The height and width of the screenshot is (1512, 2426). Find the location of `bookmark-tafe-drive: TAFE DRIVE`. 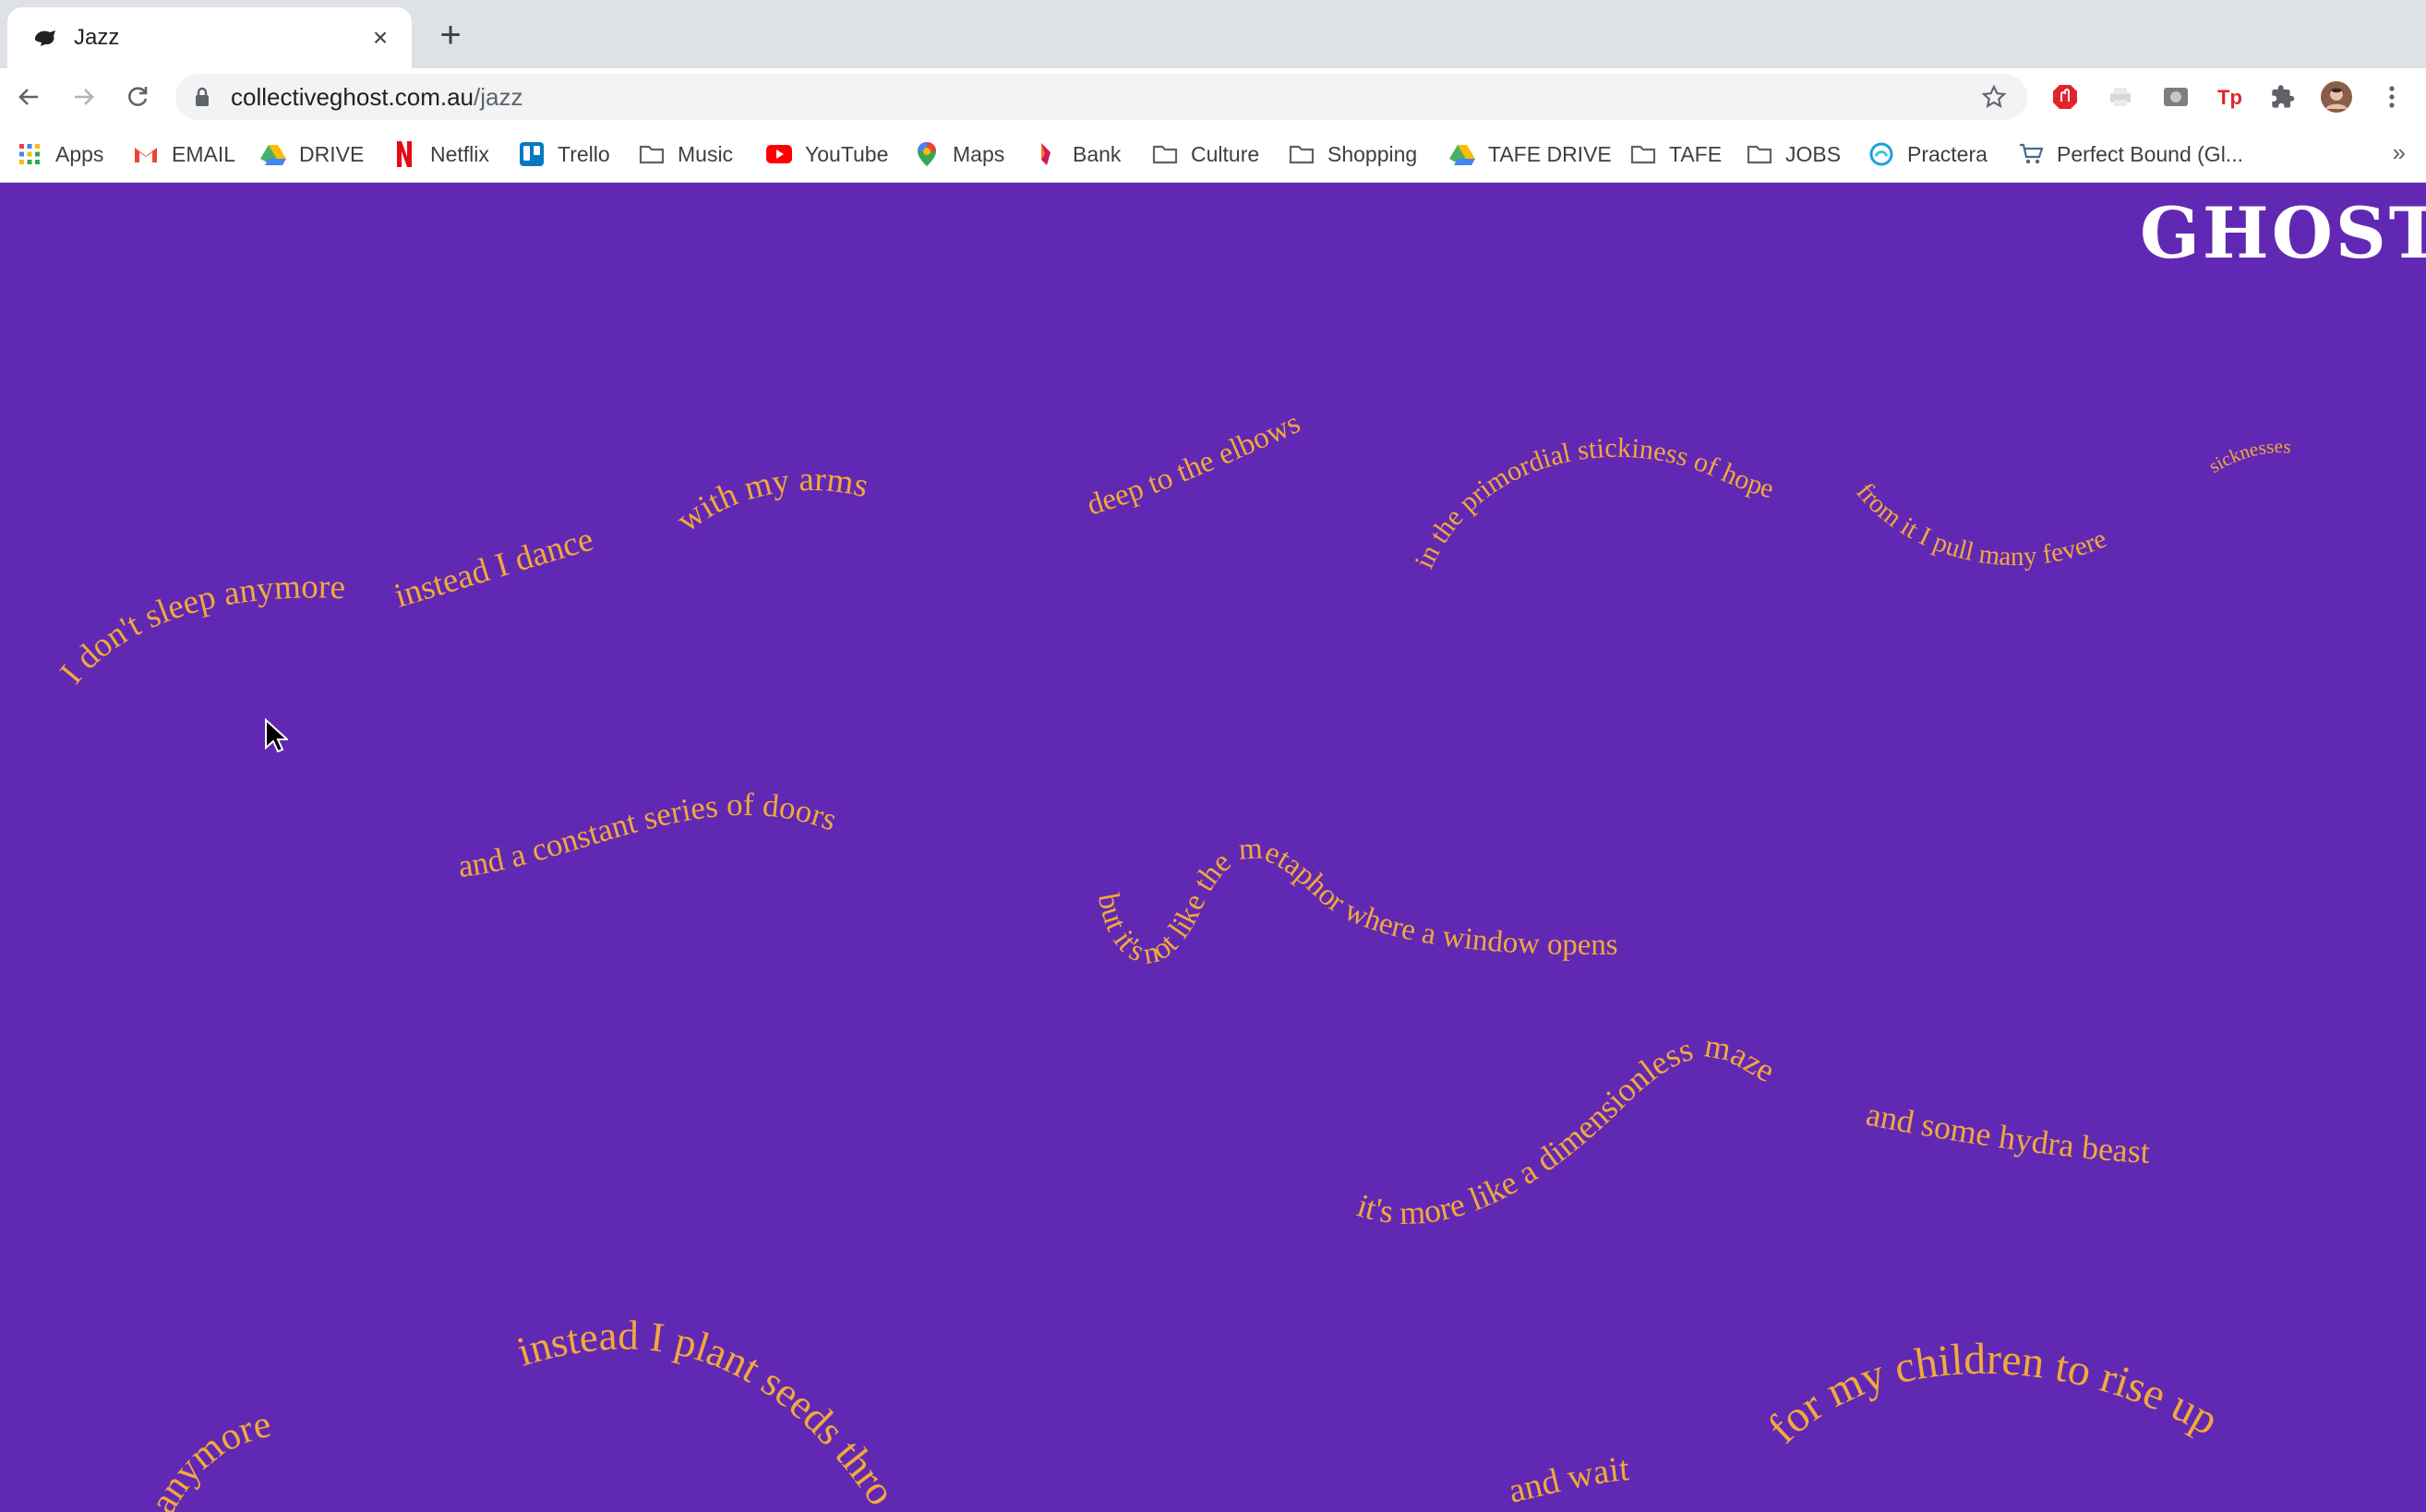

bookmark-tafe-drive: TAFE DRIVE is located at coordinates (1530, 154).